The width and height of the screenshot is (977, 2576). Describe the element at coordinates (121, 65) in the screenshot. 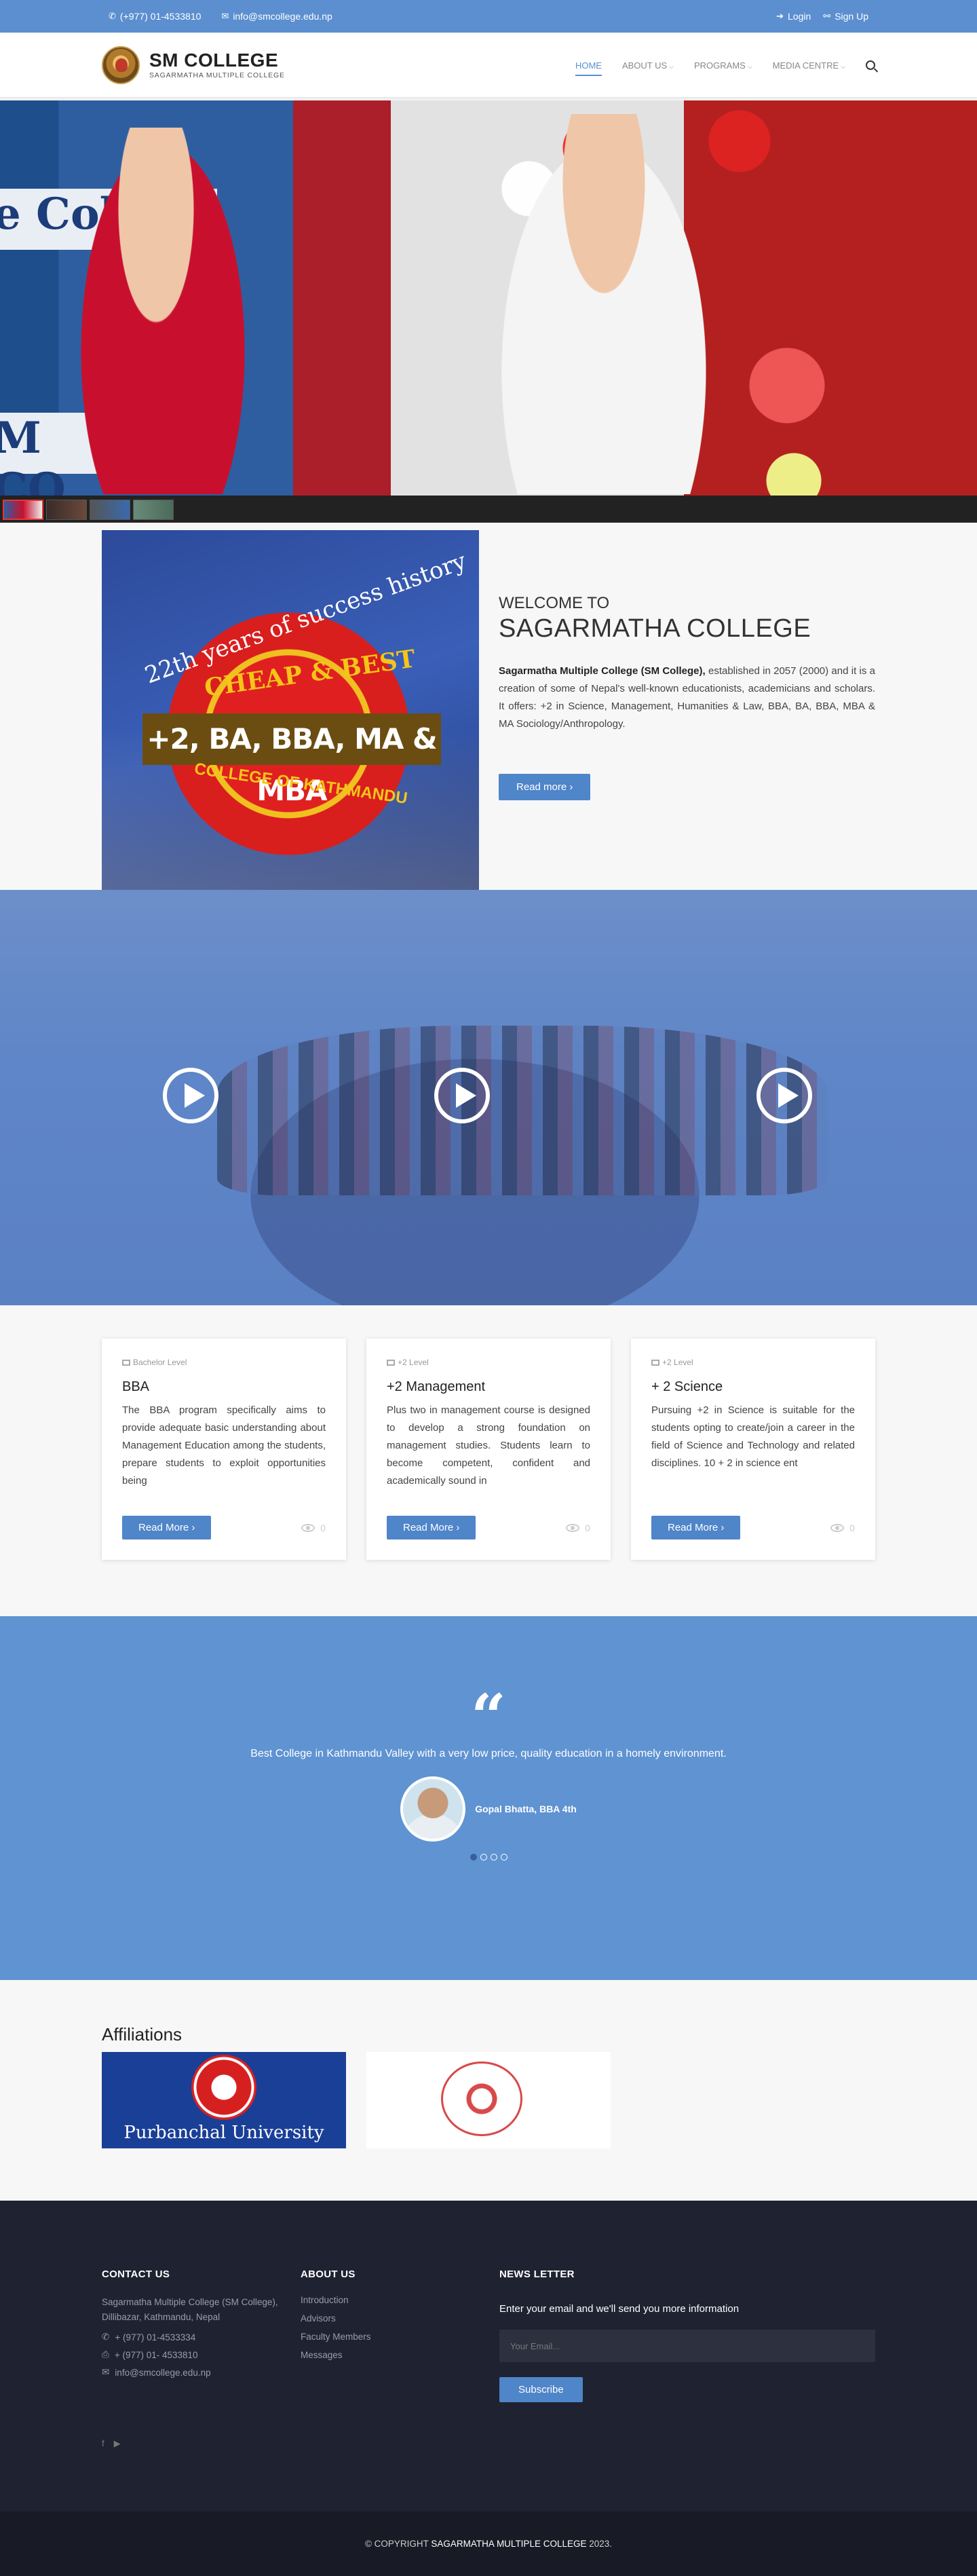

I see `college-logo-icon` at that location.